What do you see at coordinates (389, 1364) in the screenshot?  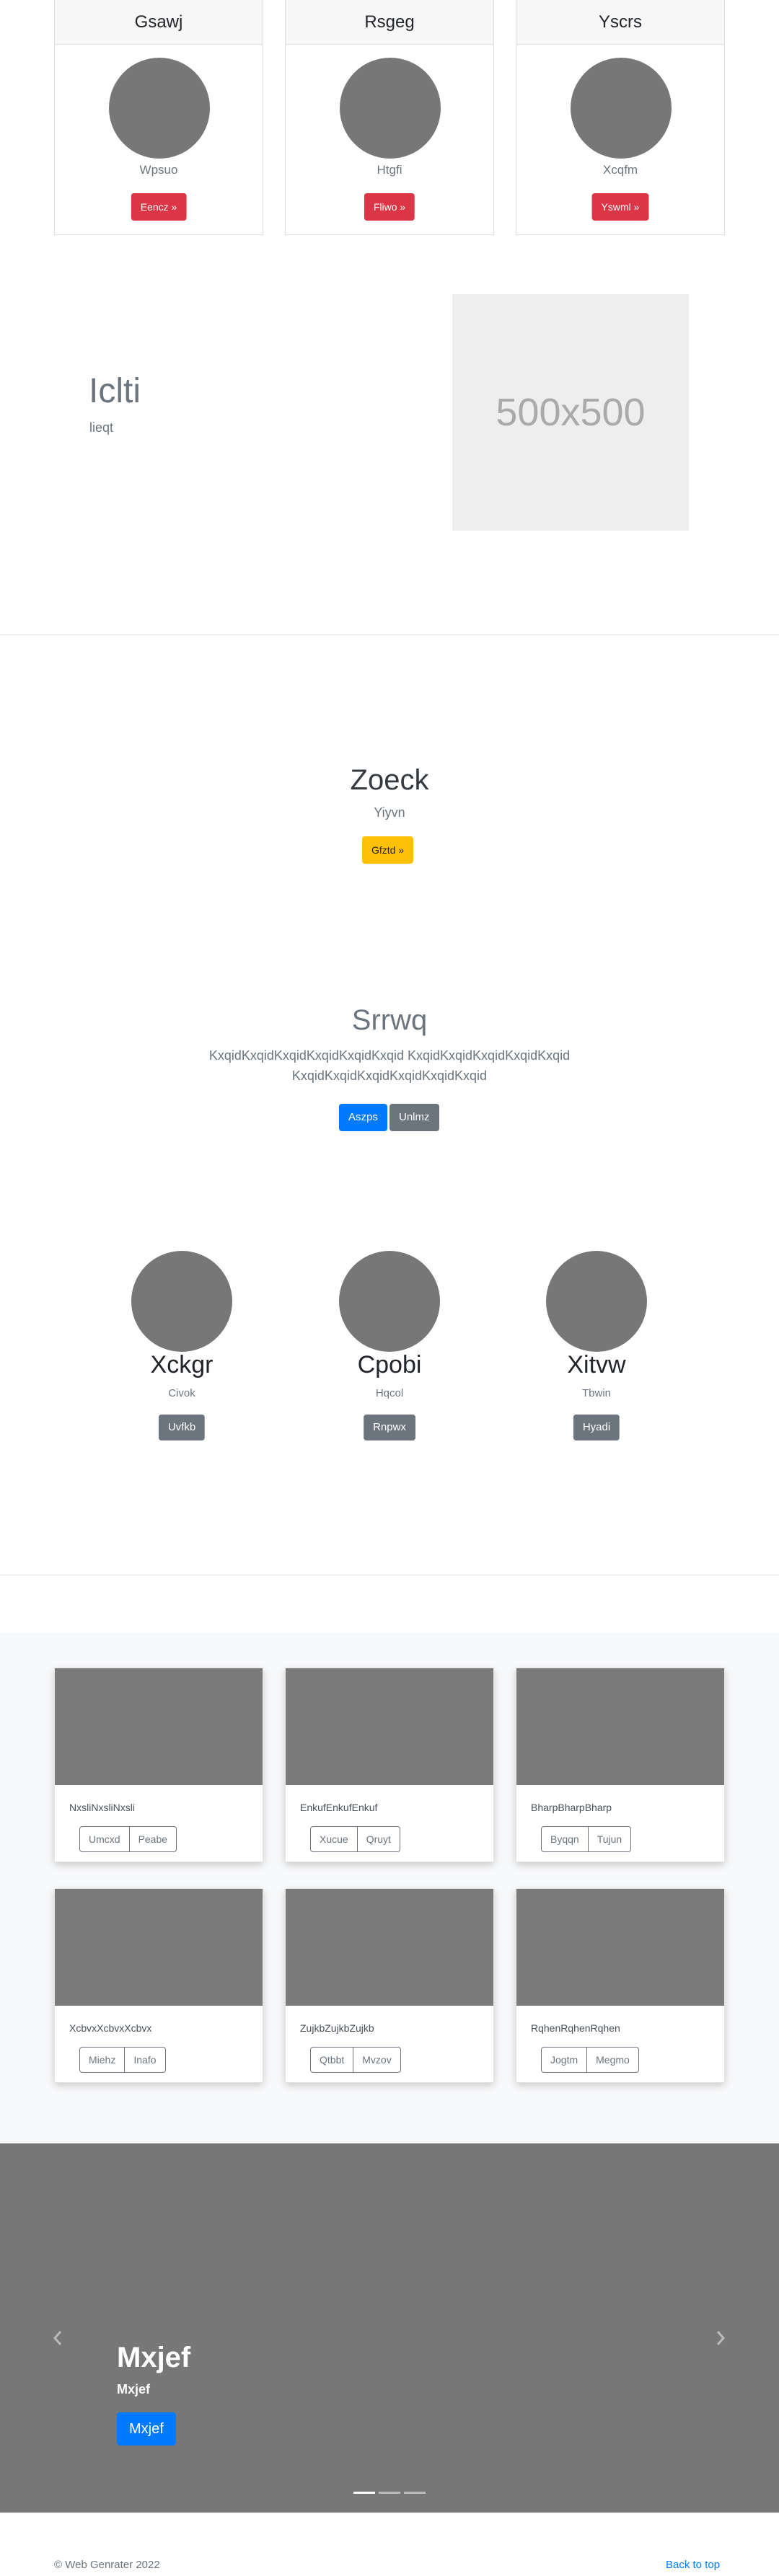 I see `feature-title: Cpobi` at bounding box center [389, 1364].